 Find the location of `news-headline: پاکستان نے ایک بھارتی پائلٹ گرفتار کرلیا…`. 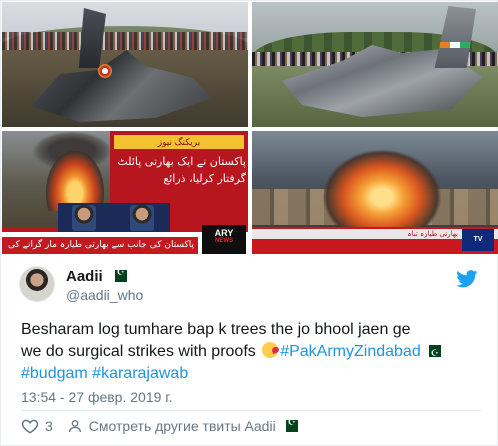

news-headline: پاکستان نے ایک بھارتی پائلٹ گرفتار کرلیا… is located at coordinates (181, 170).